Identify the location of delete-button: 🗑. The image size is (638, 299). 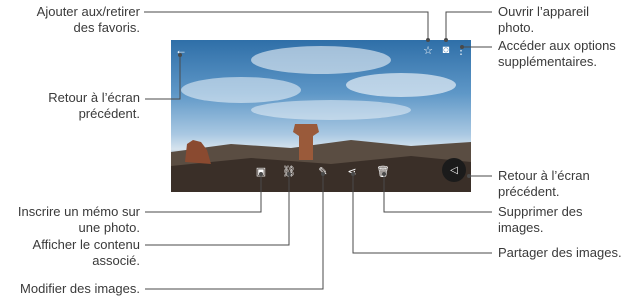
(383, 171).